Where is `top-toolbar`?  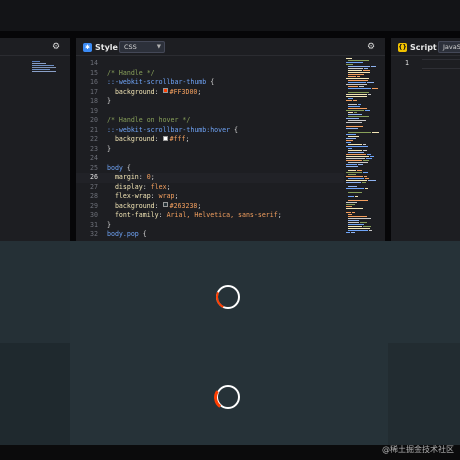
top-toolbar is located at coordinates (230, 15).